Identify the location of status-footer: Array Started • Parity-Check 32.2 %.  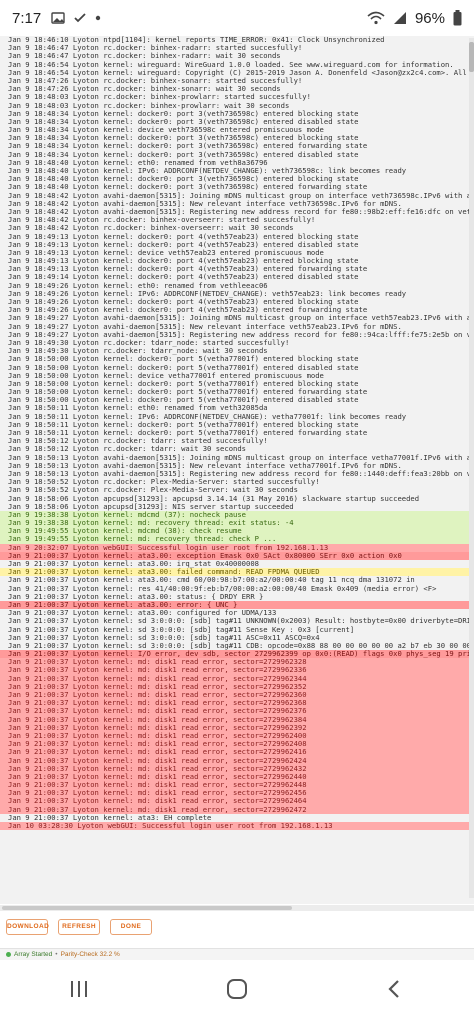
(237, 954).